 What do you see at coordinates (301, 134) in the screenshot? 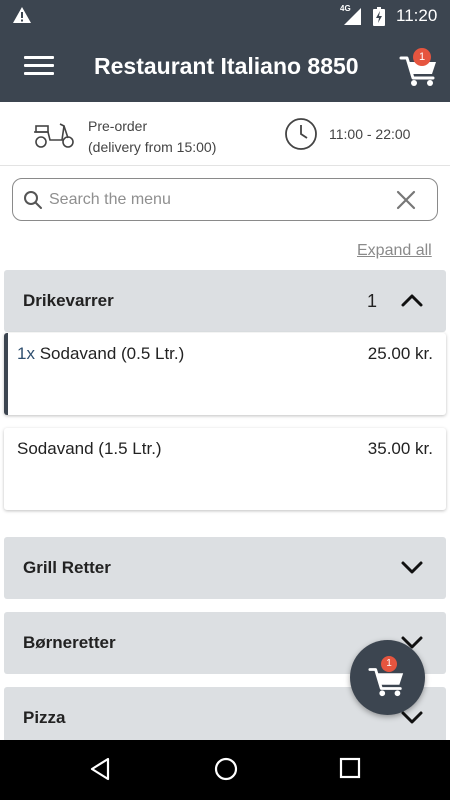
I see `clock-icon` at bounding box center [301, 134].